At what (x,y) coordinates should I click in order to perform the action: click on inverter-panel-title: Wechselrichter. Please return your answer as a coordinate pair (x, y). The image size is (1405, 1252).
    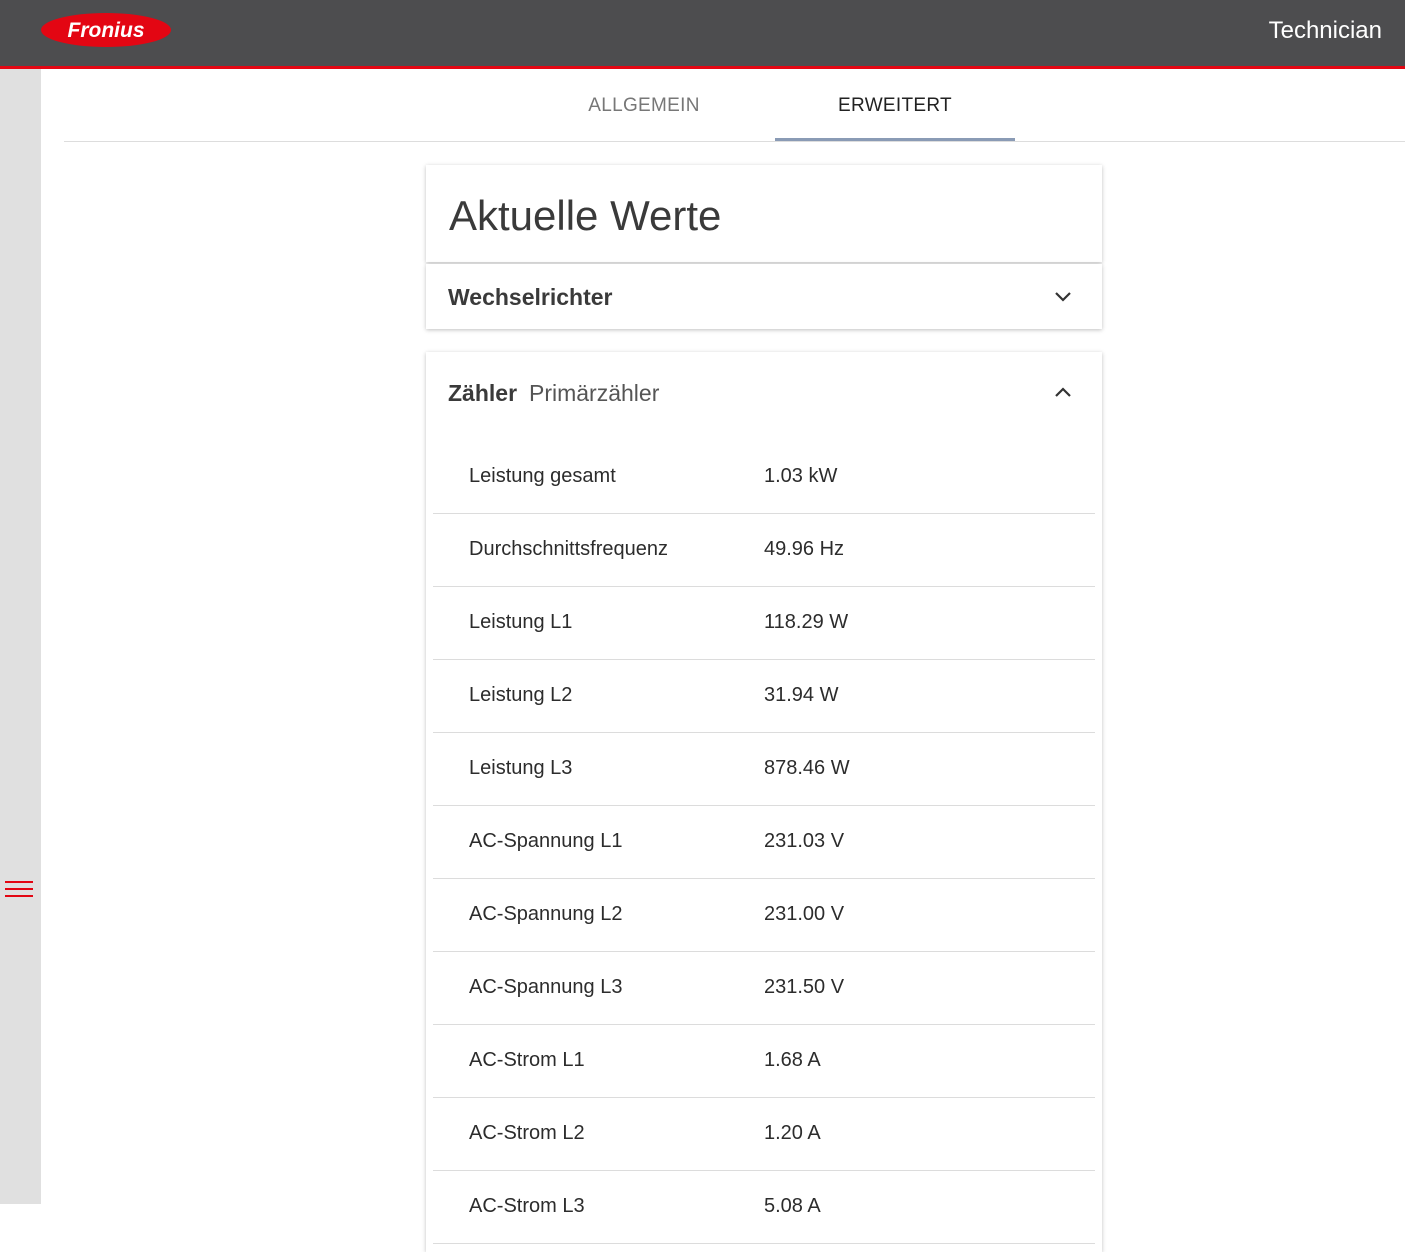
    Looking at the image, I should click on (530, 297).